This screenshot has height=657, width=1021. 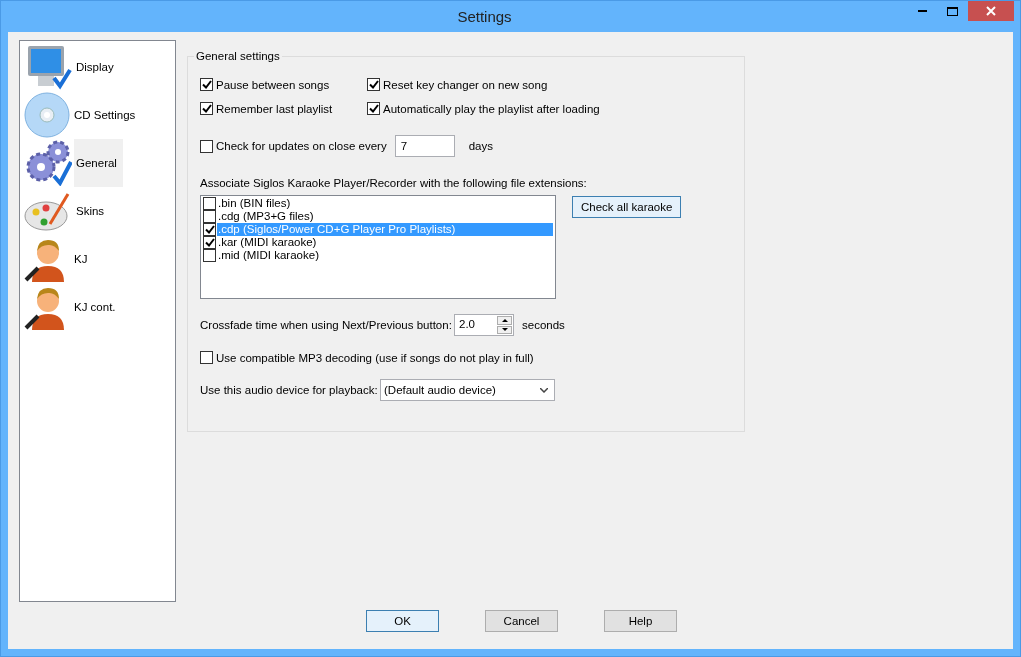 I want to click on days-field: 7, so click(x=424, y=146).